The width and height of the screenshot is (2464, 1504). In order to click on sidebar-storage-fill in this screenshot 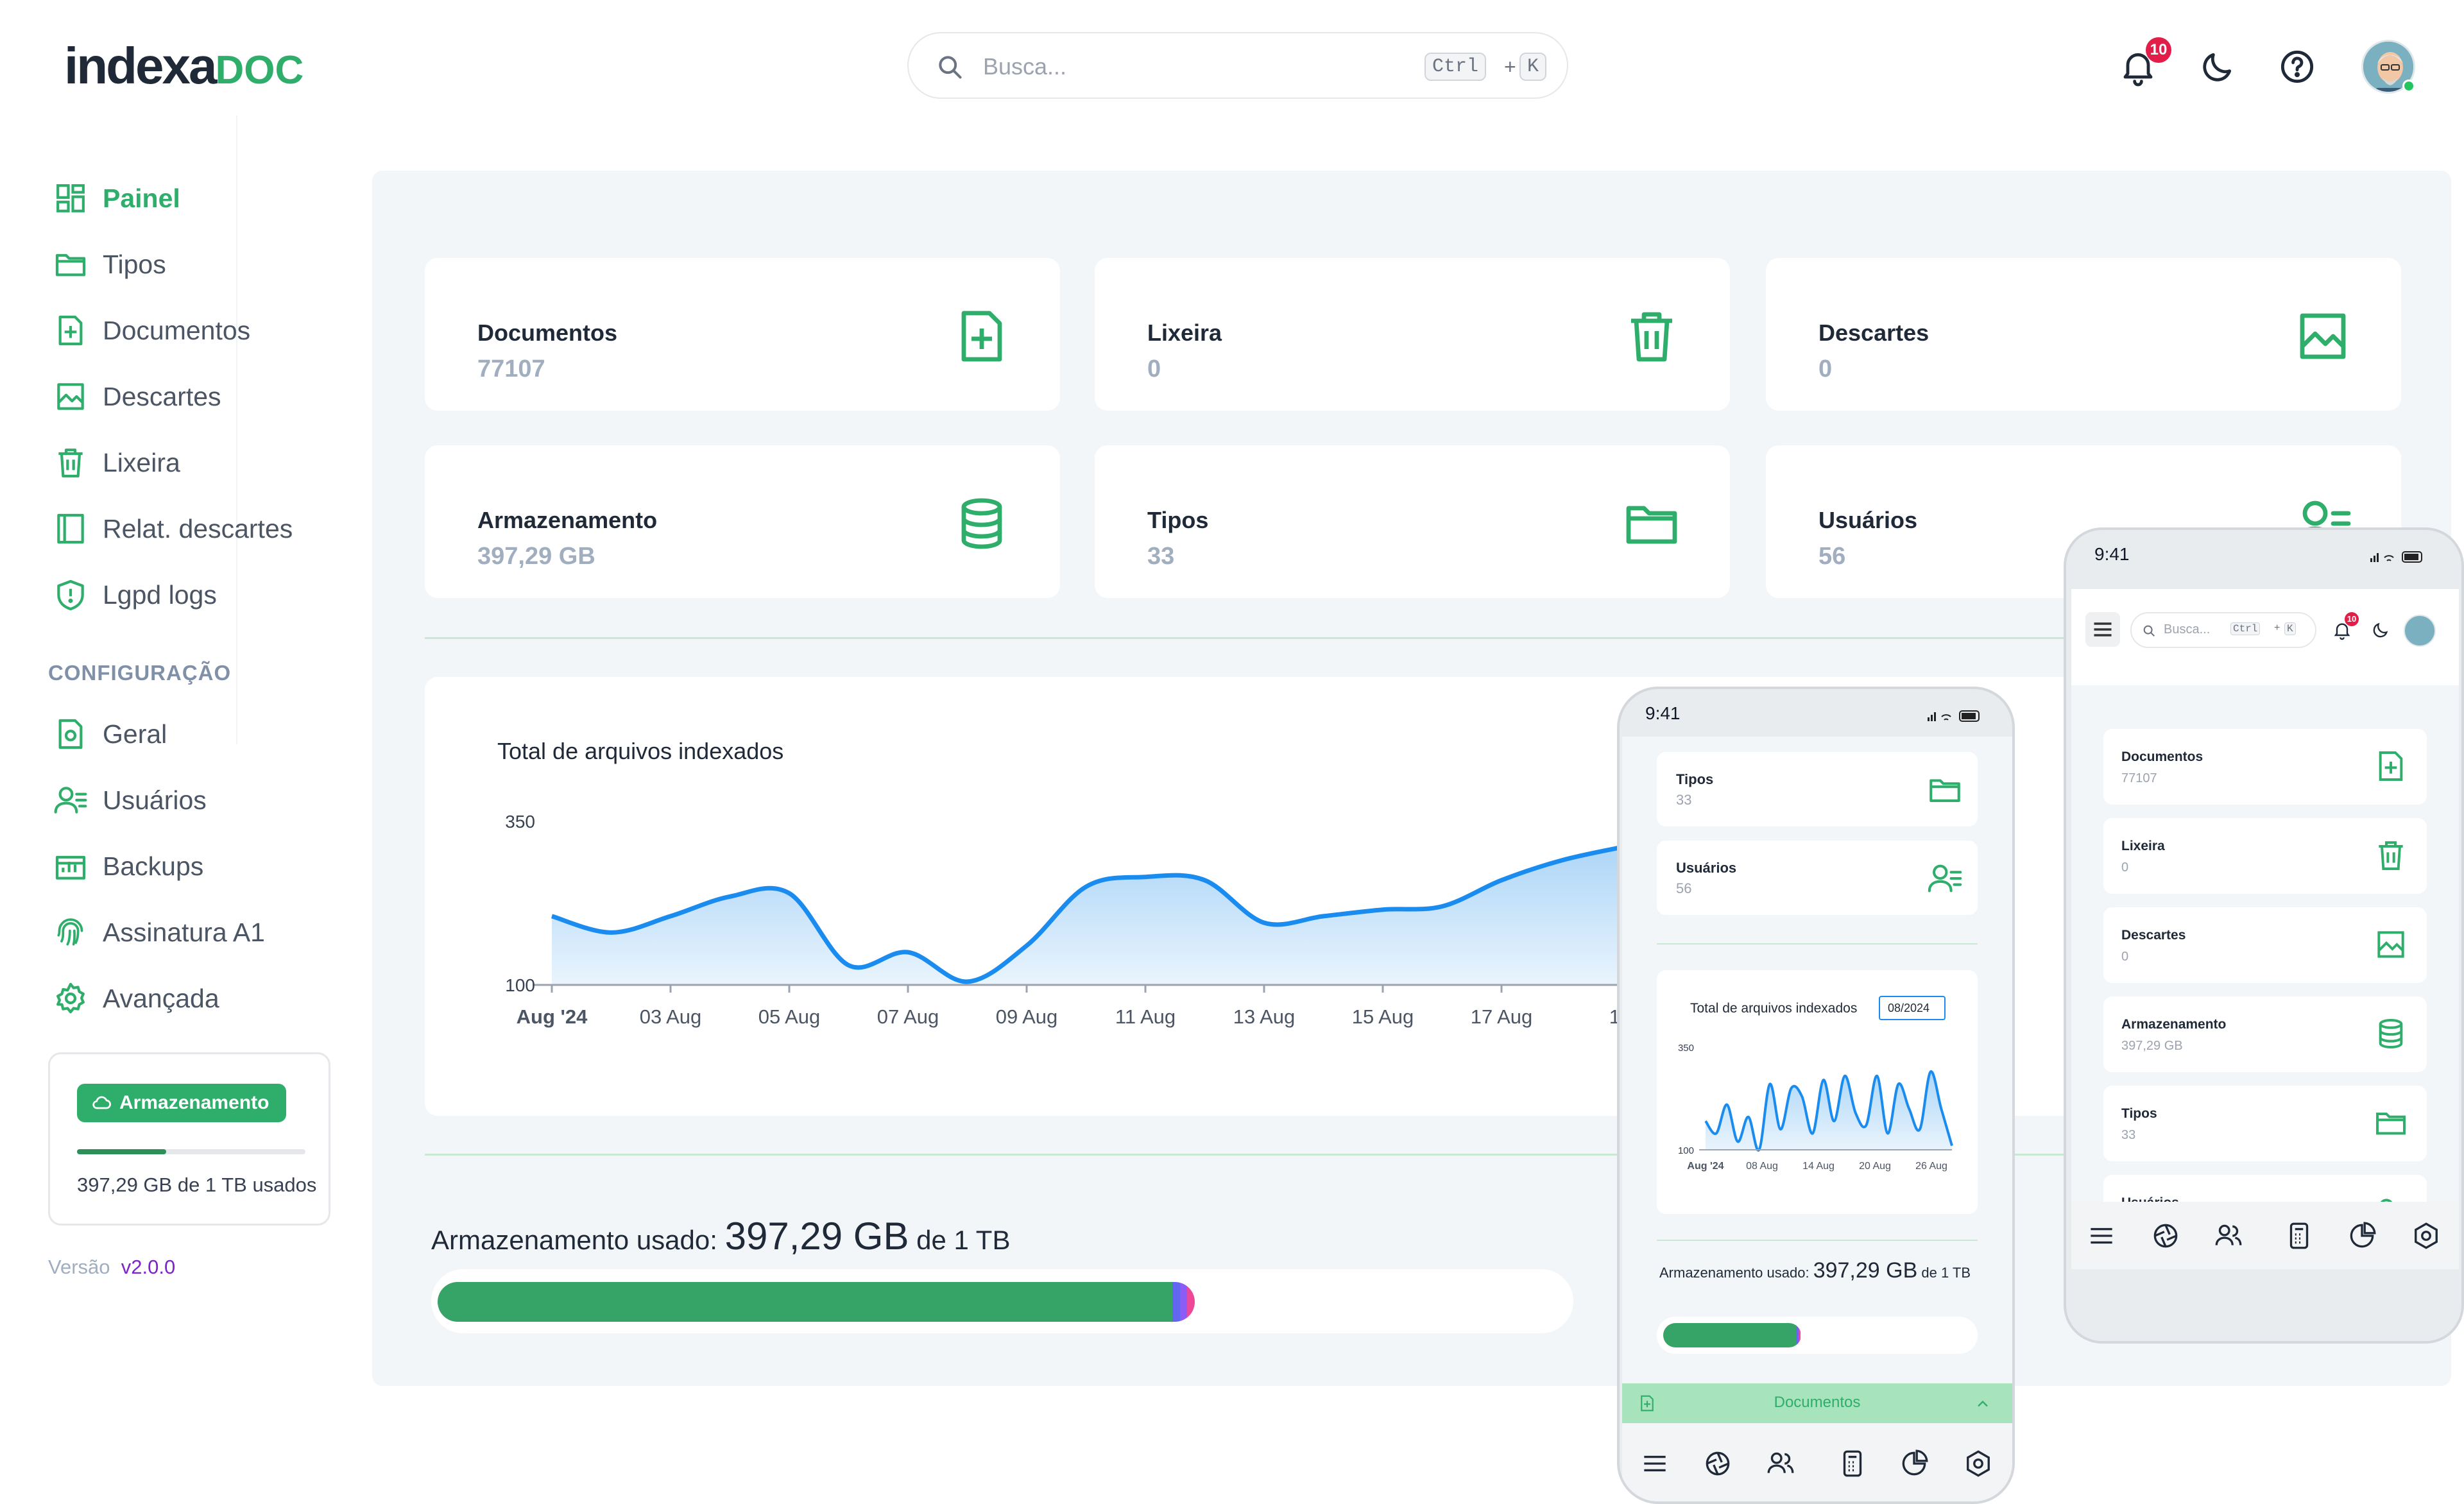, I will do `click(122, 1151)`.